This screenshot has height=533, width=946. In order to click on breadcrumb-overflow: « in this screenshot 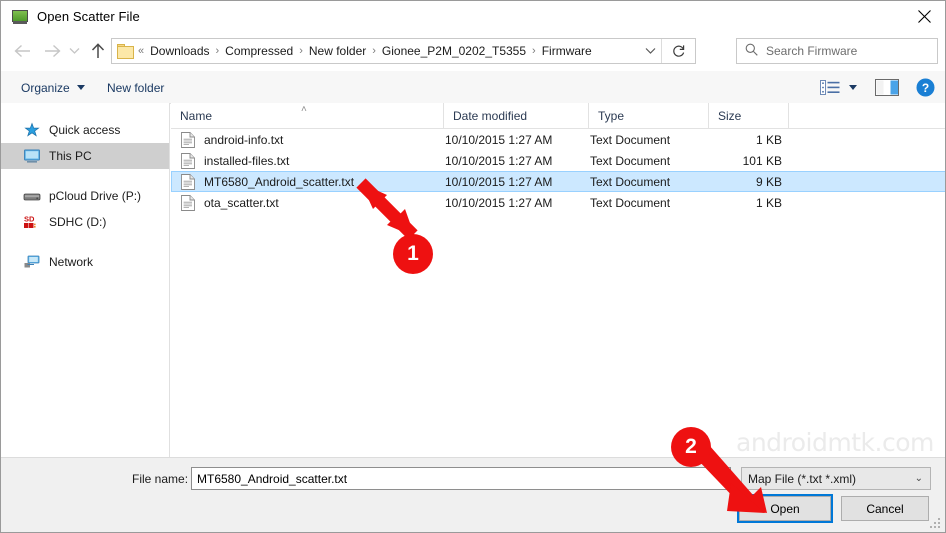, I will do `click(141, 51)`.